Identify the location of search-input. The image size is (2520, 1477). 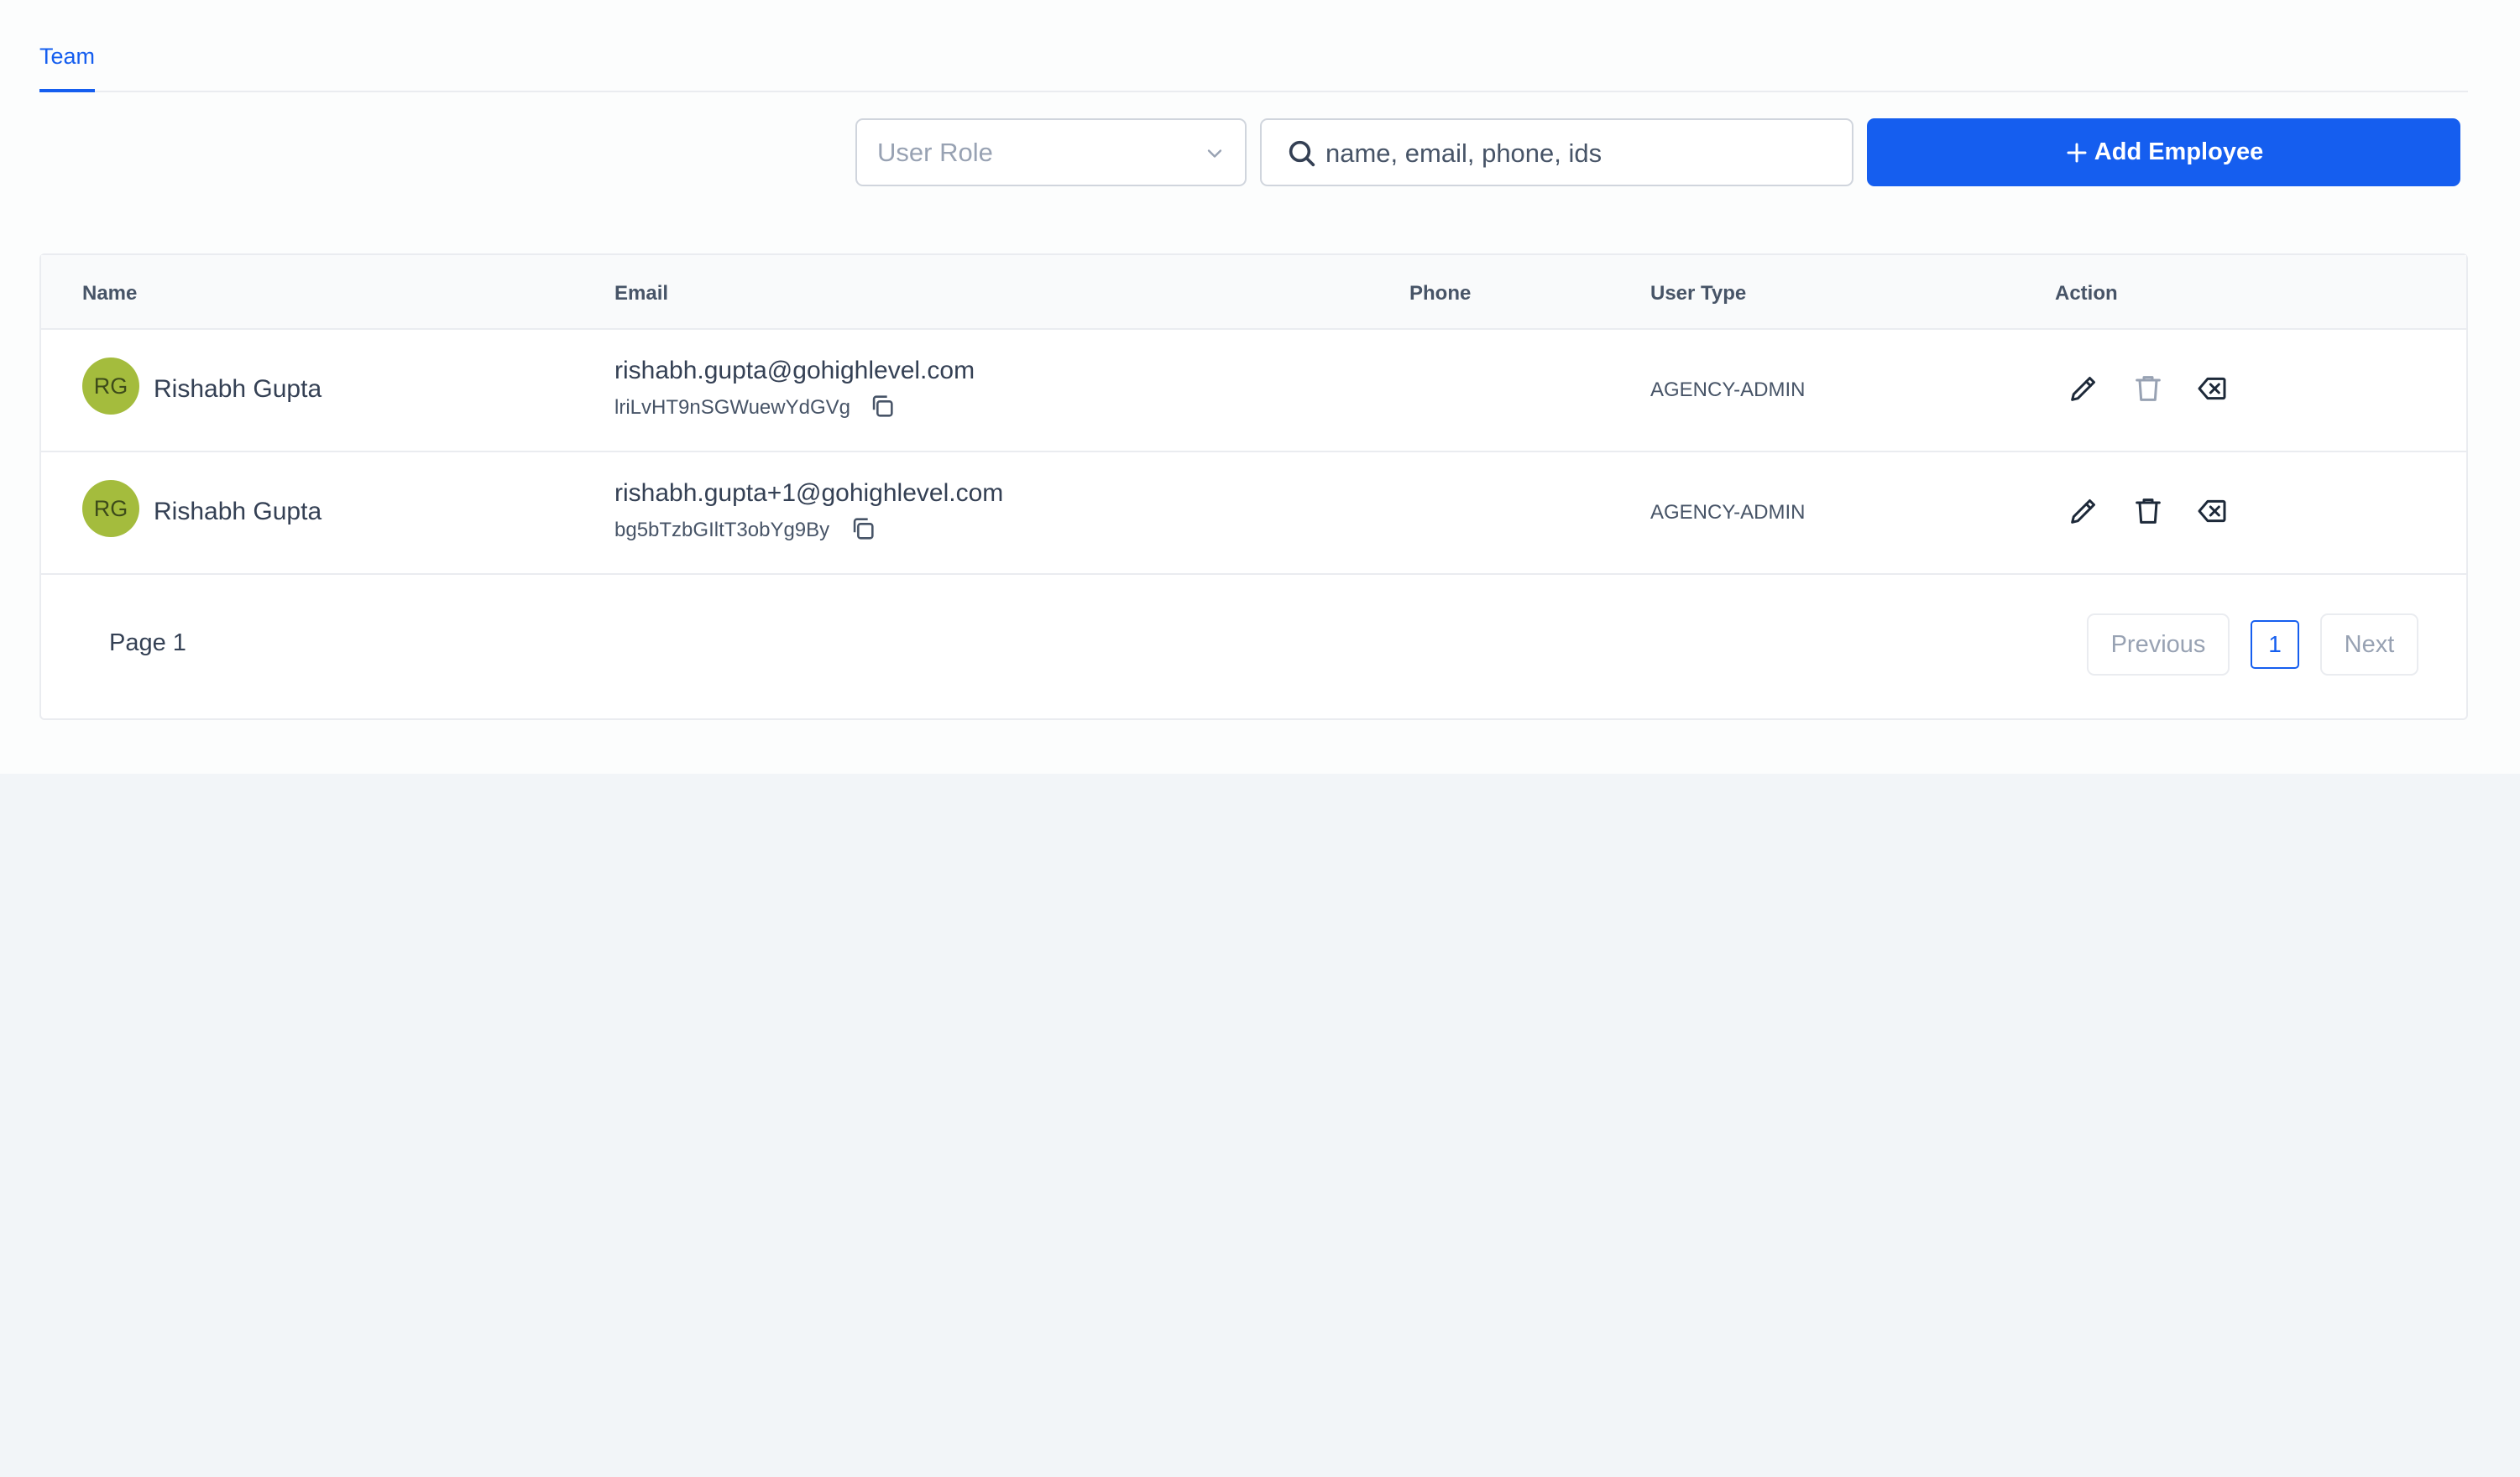
(1581, 153).